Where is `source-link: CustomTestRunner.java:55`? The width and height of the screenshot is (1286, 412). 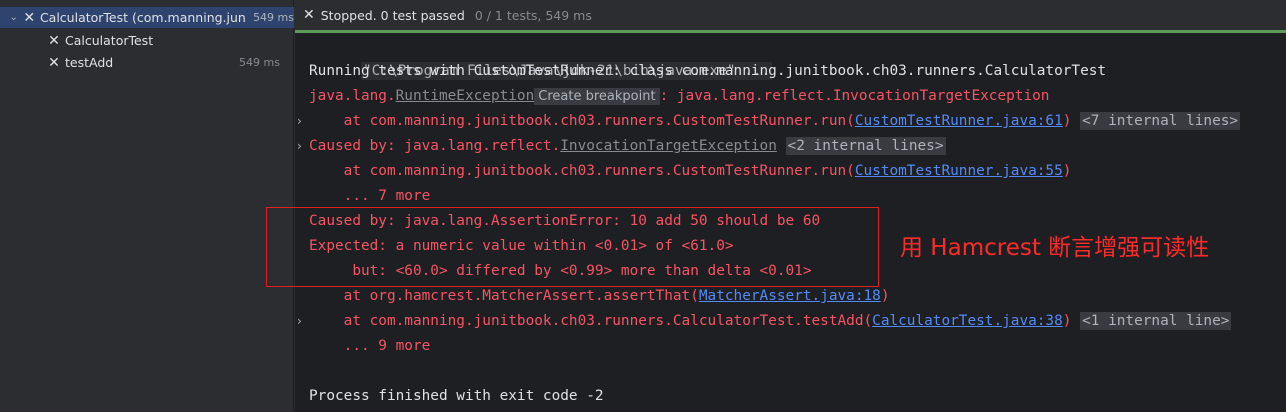
source-link: CustomTestRunner.java:55 is located at coordinates (959, 171).